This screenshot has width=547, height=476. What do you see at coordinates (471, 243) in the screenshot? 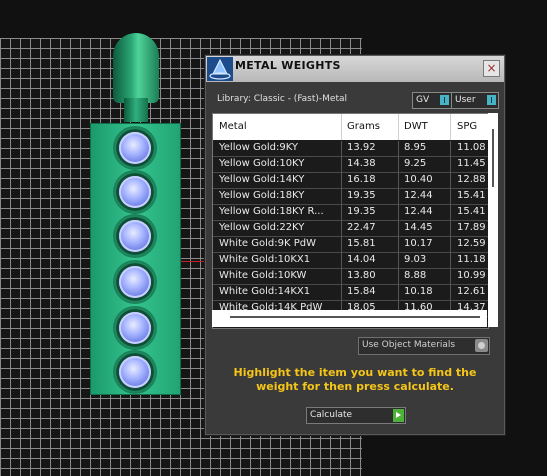
I see `spg-cell: 12.59` at bounding box center [471, 243].